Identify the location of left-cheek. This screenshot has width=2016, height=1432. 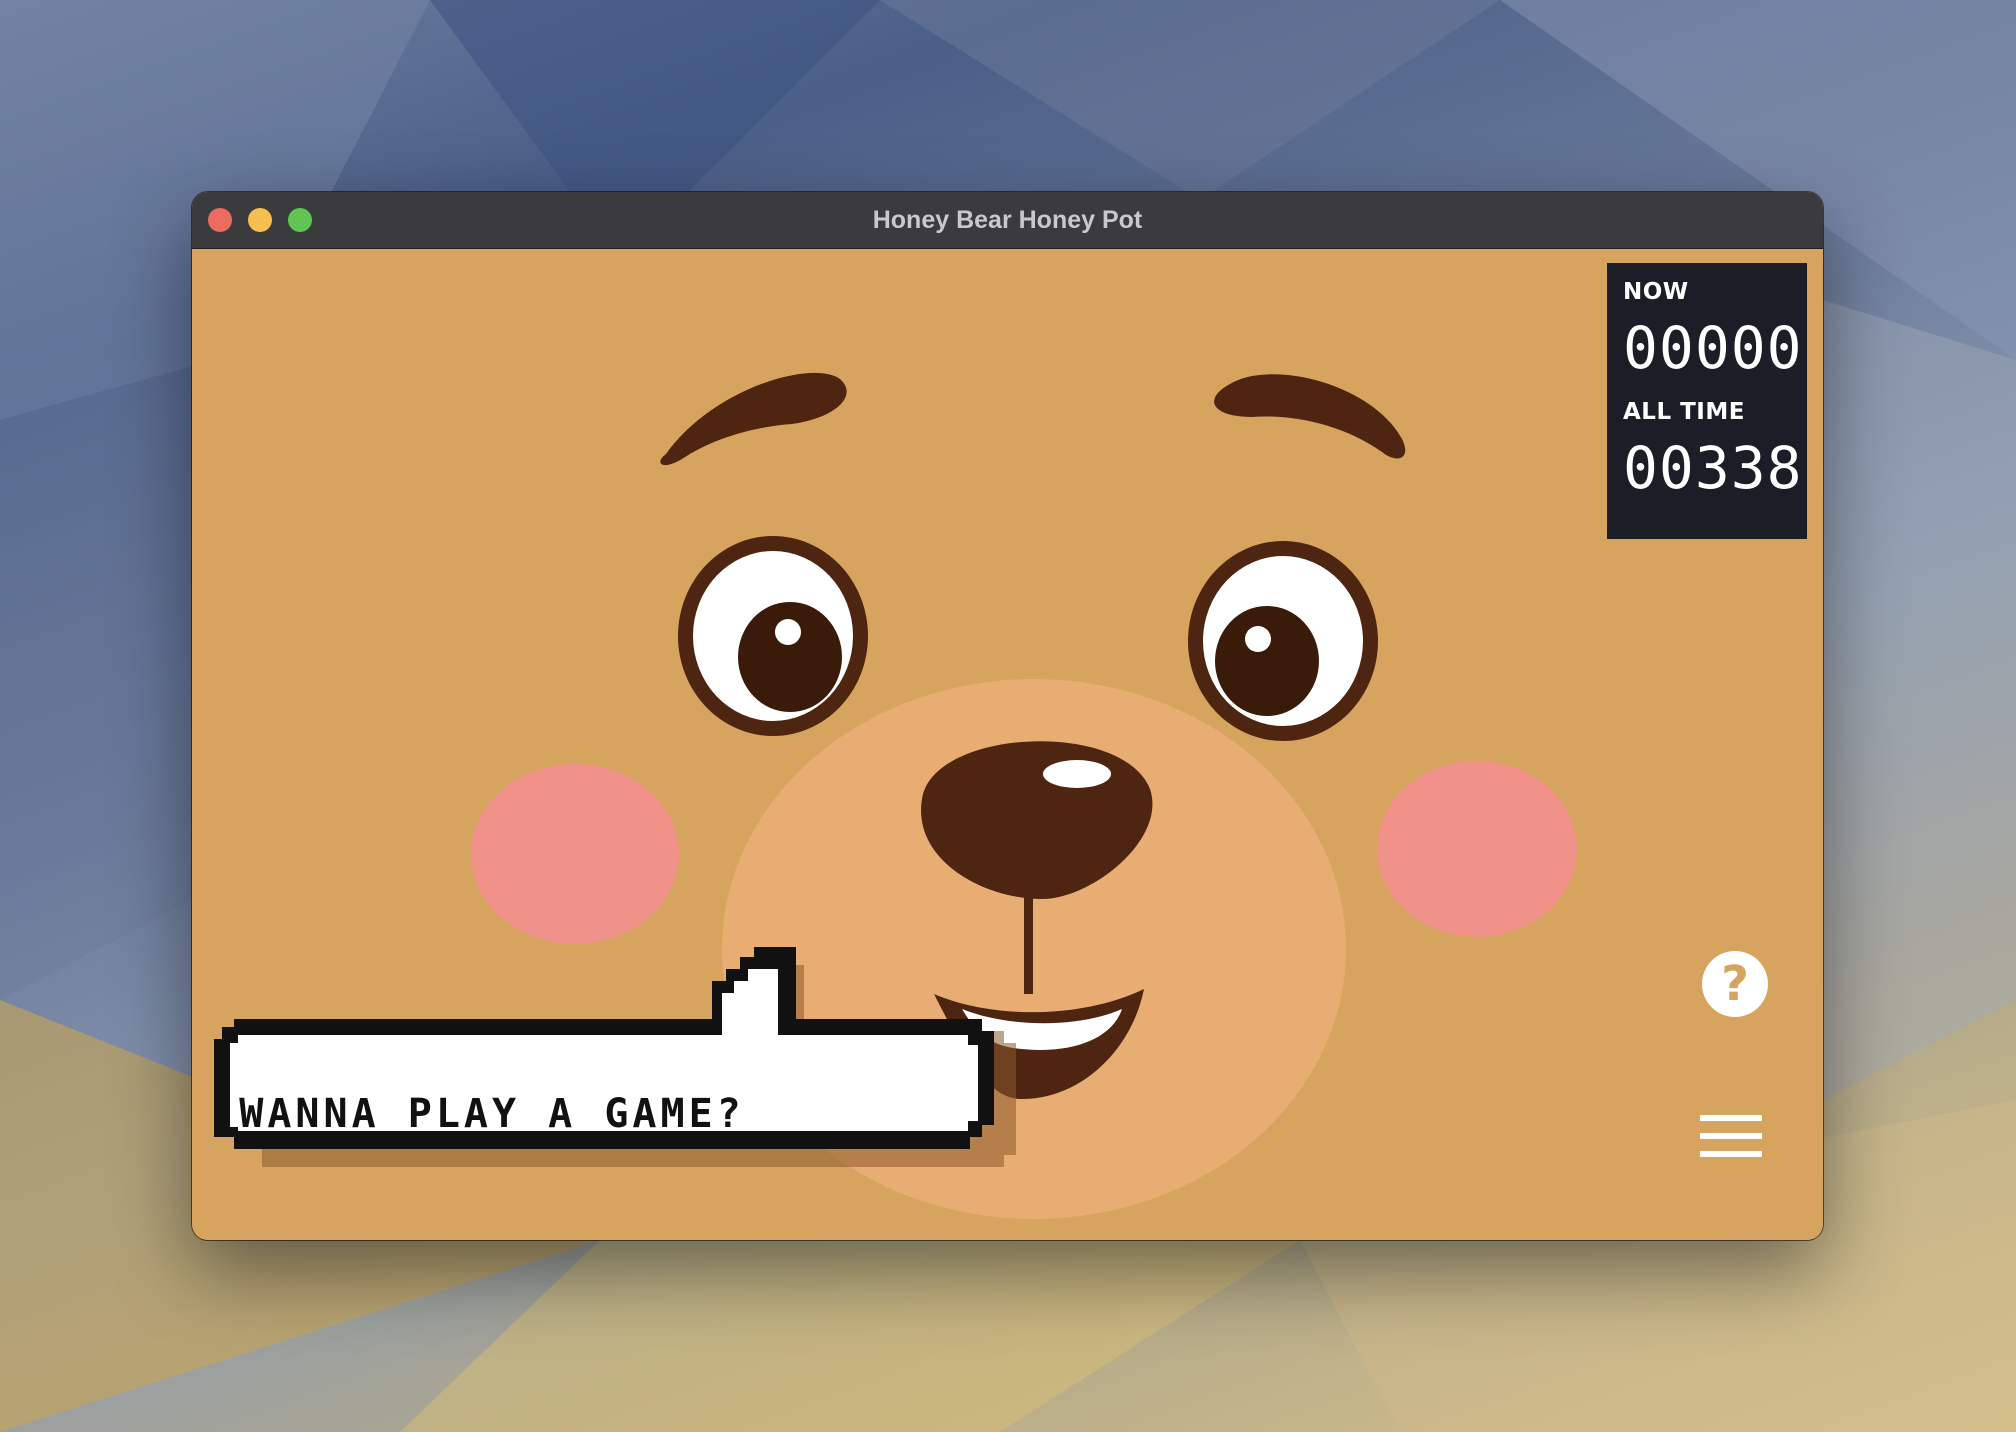
(575, 854).